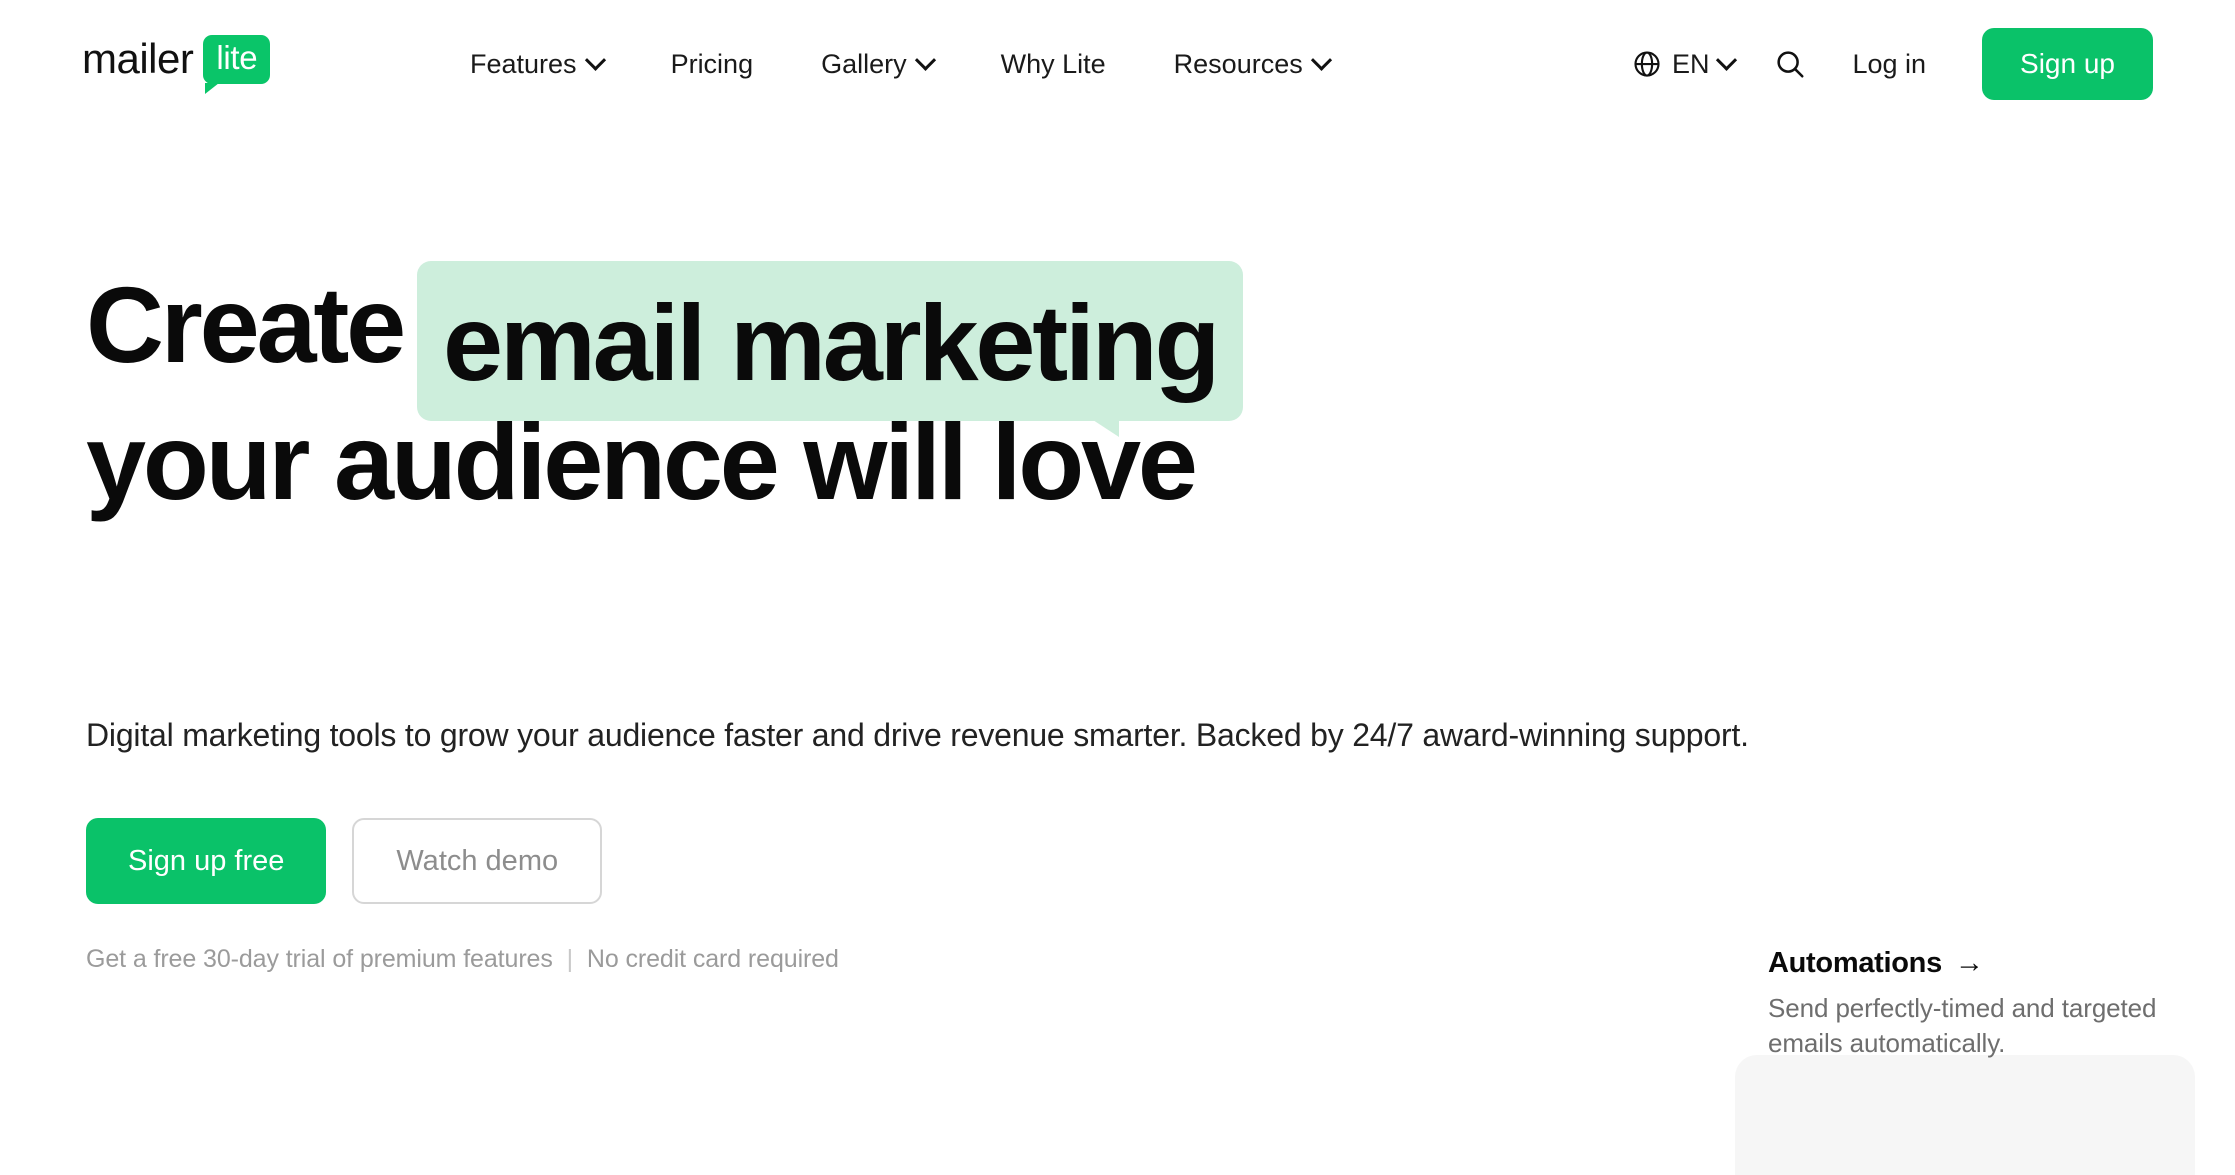 The image size is (2235, 1175). I want to click on nav-item-resources: Resources, so click(1251, 63).